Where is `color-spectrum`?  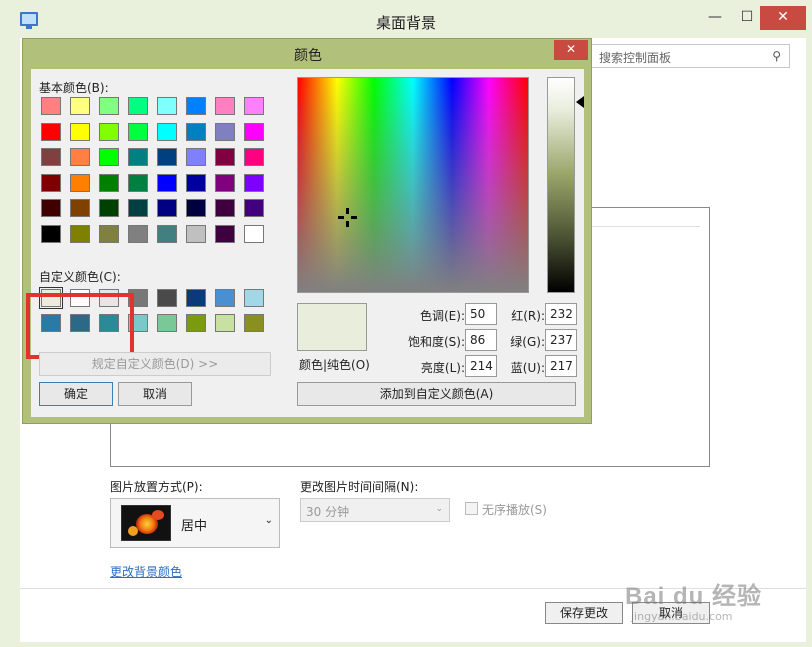
color-spectrum is located at coordinates (413, 185).